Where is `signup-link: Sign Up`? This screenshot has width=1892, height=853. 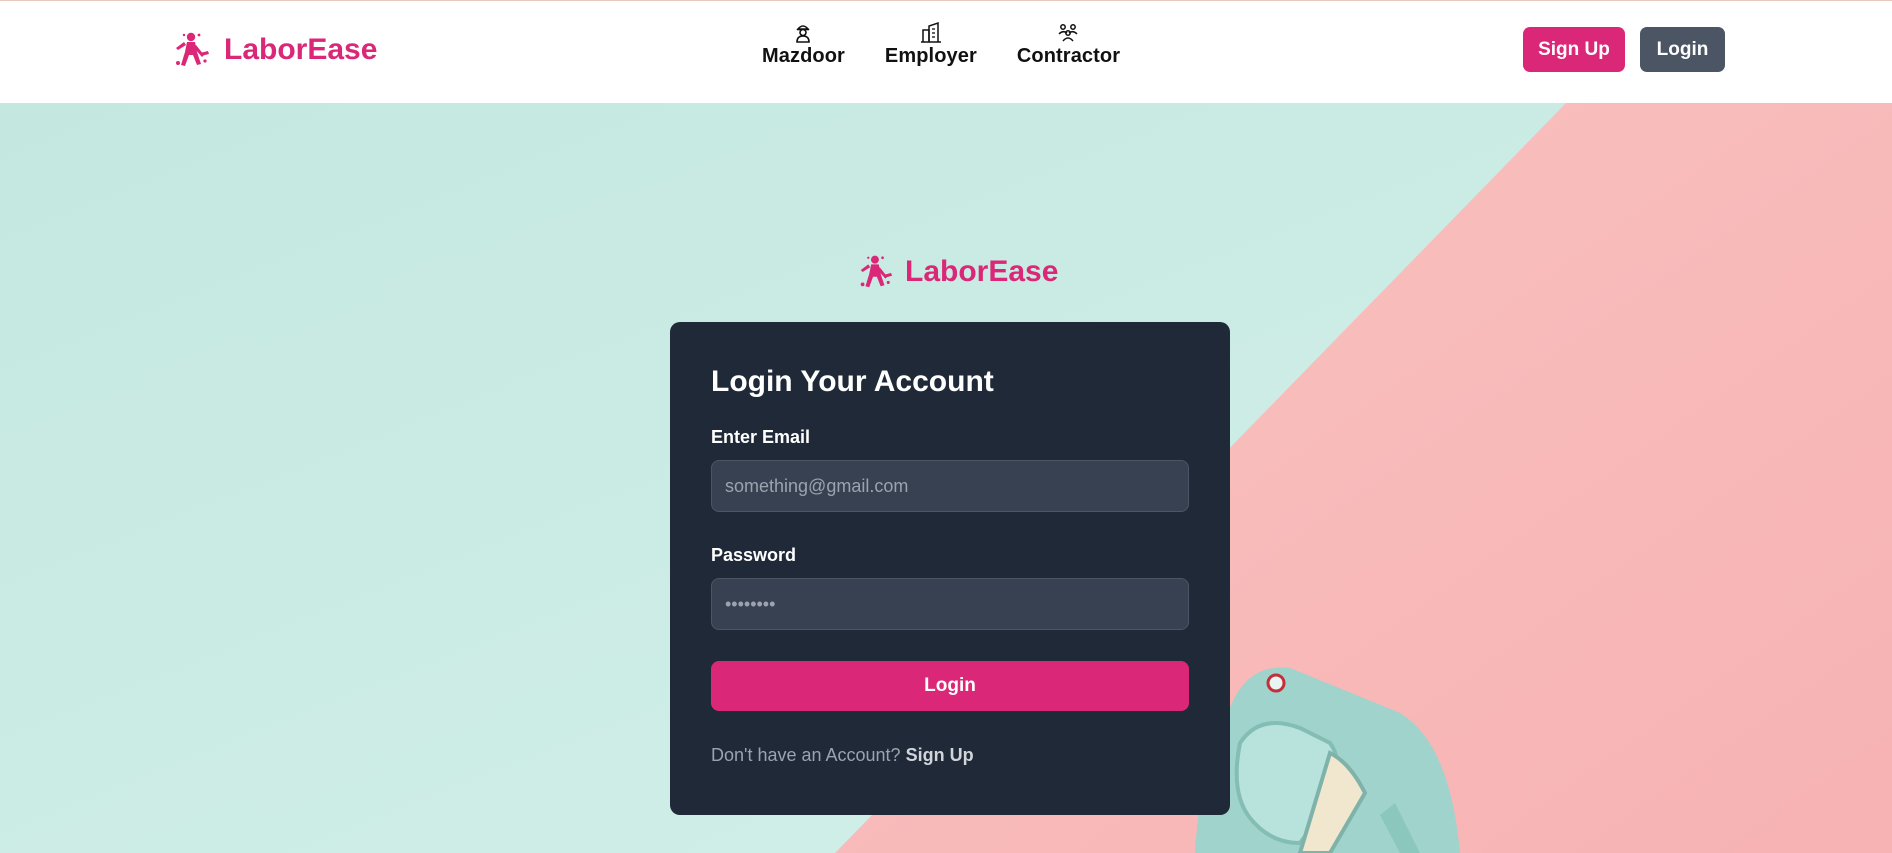
signup-link: Sign Up is located at coordinates (940, 755).